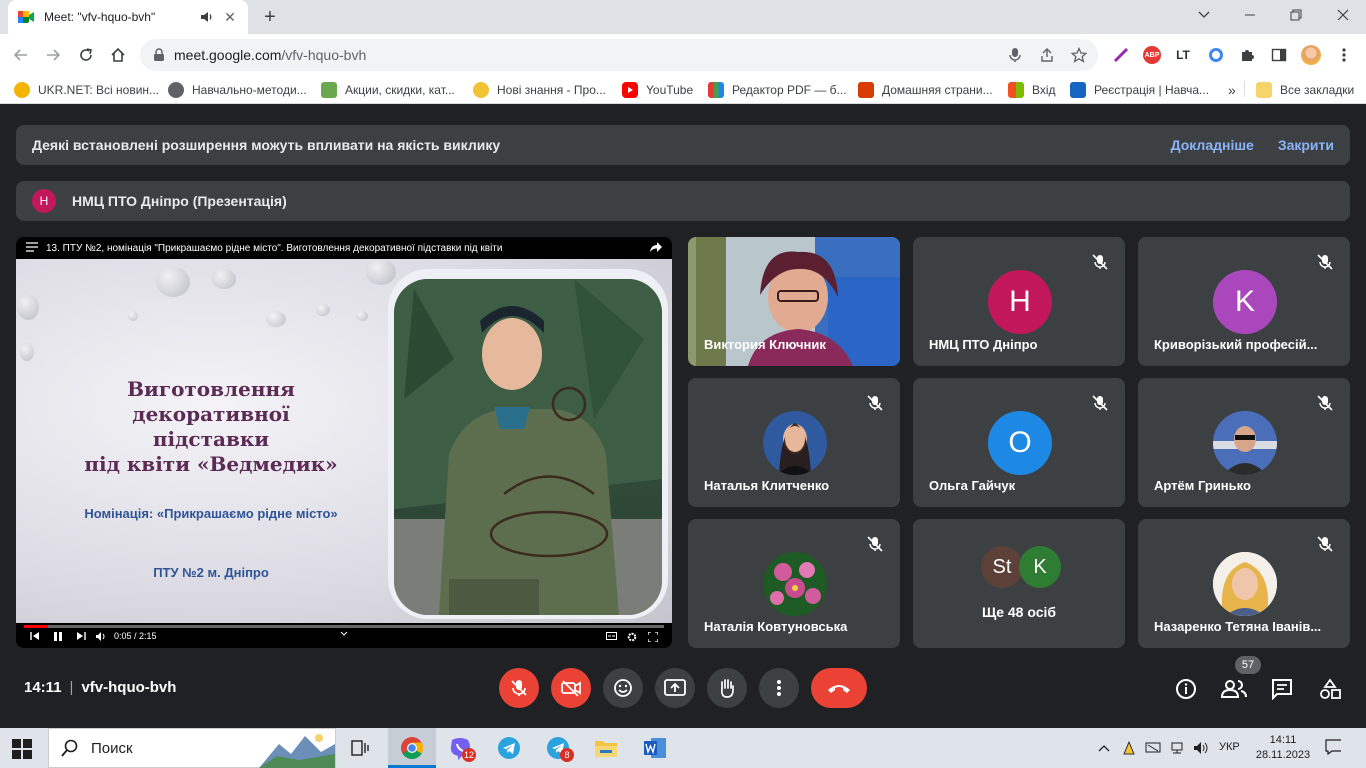 The image size is (1366, 768). Describe the element at coordinates (509, 748) in the screenshot. I see `telegram-taskbar-icon` at that location.